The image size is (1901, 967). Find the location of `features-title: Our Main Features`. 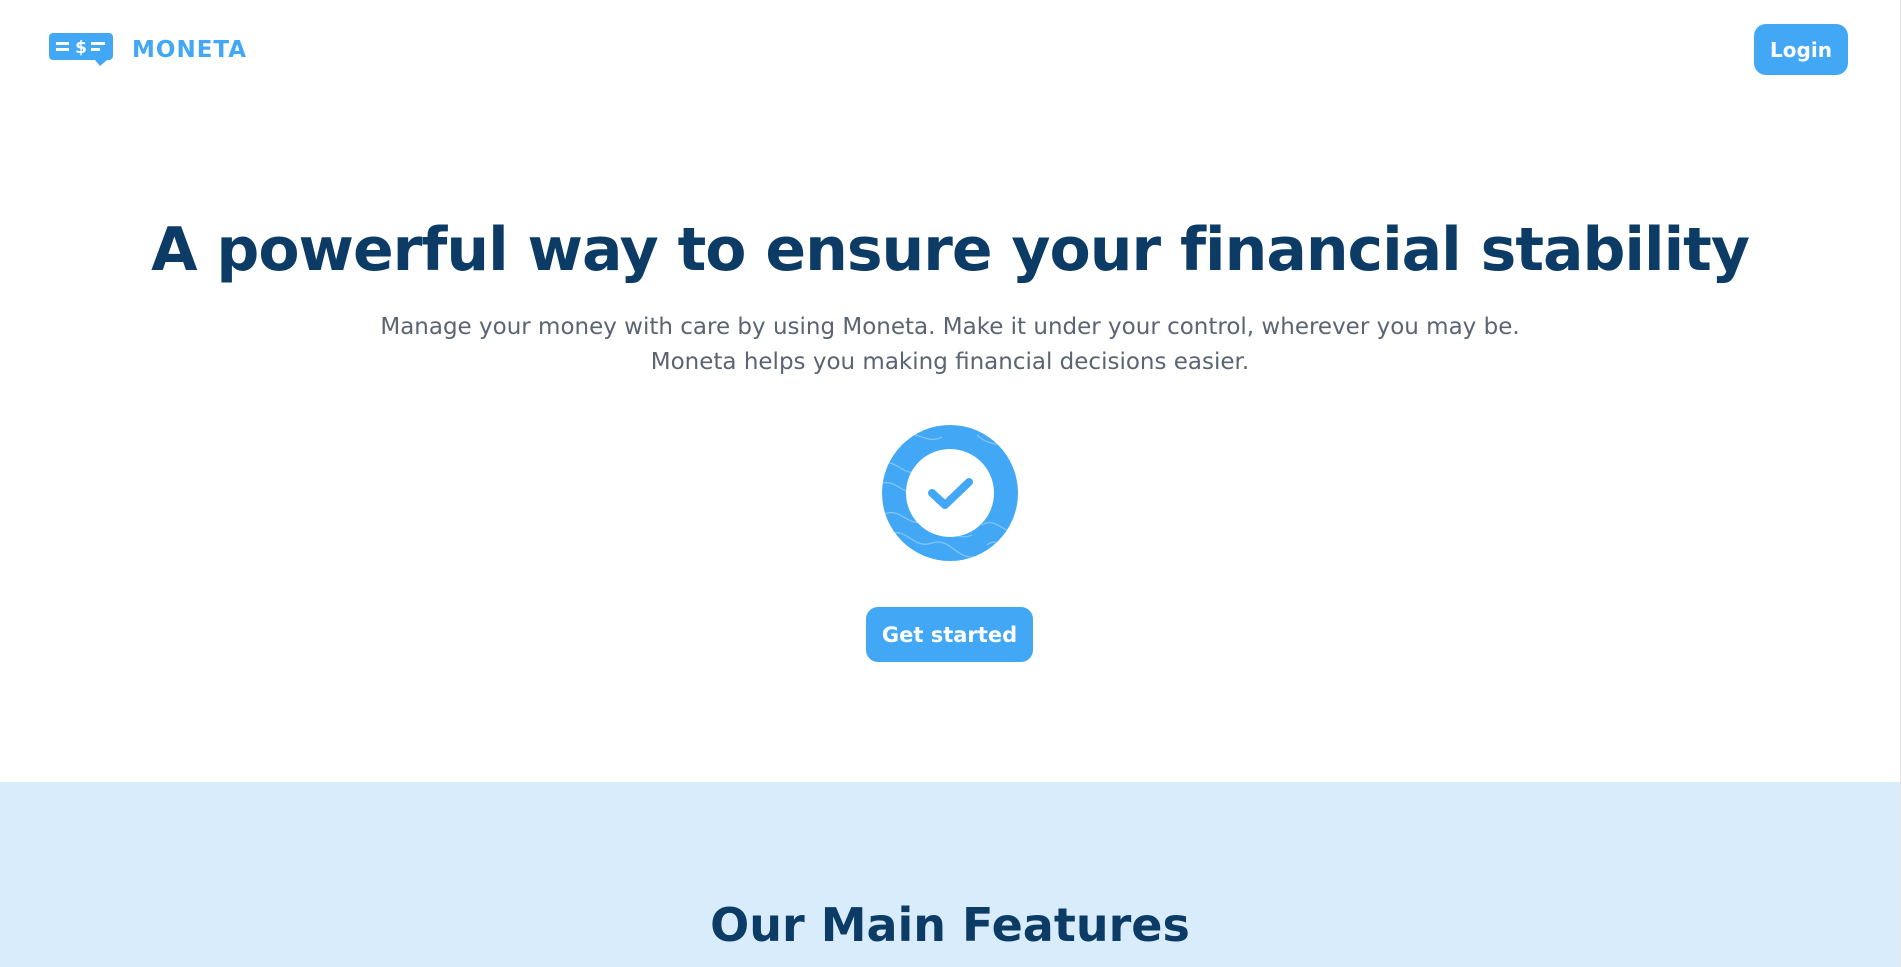

features-title: Our Main Features is located at coordinates (950, 925).